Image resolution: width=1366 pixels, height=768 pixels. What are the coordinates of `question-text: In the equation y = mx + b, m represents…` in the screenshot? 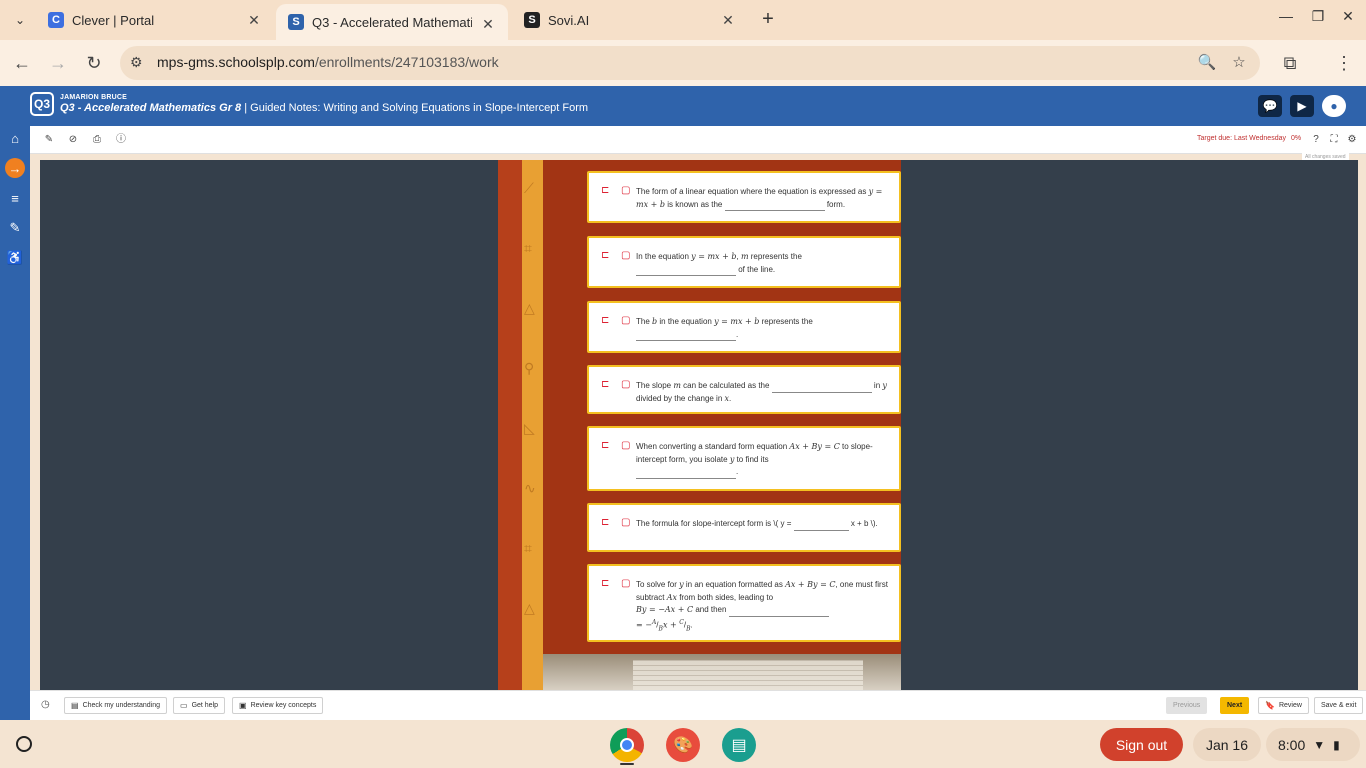 It's located at (766, 263).